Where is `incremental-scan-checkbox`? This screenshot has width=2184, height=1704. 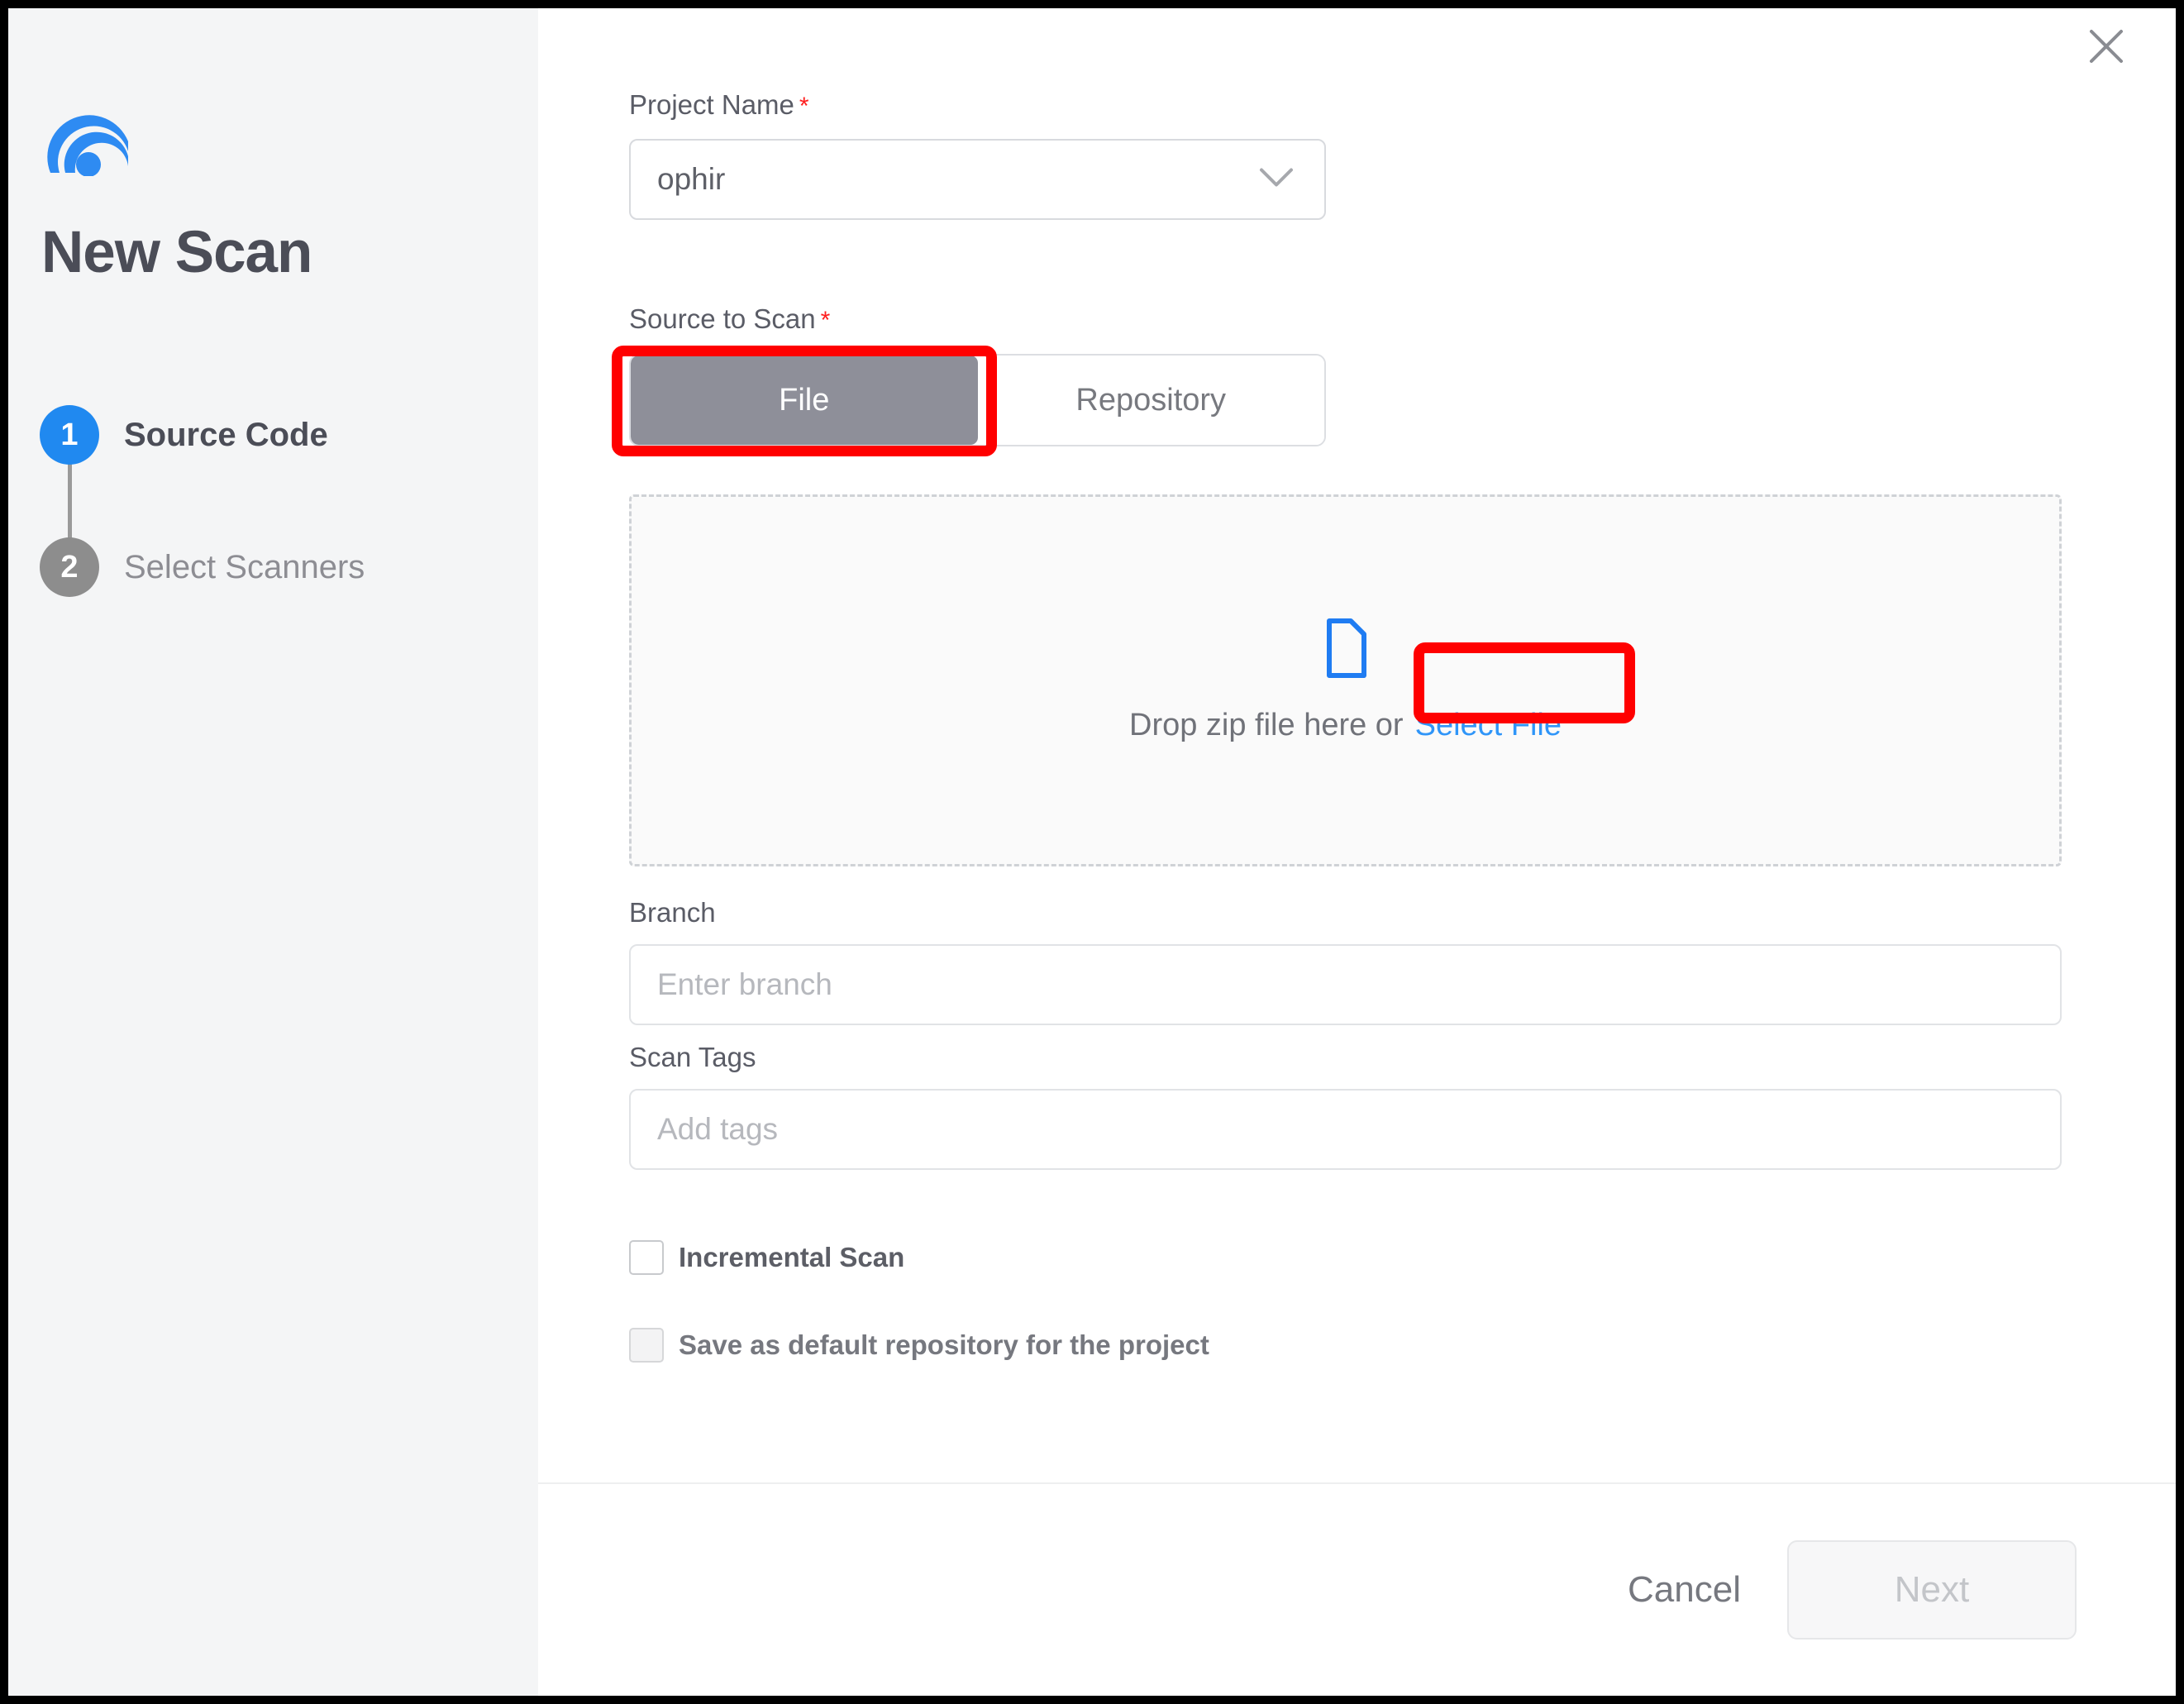 incremental-scan-checkbox is located at coordinates (646, 1257).